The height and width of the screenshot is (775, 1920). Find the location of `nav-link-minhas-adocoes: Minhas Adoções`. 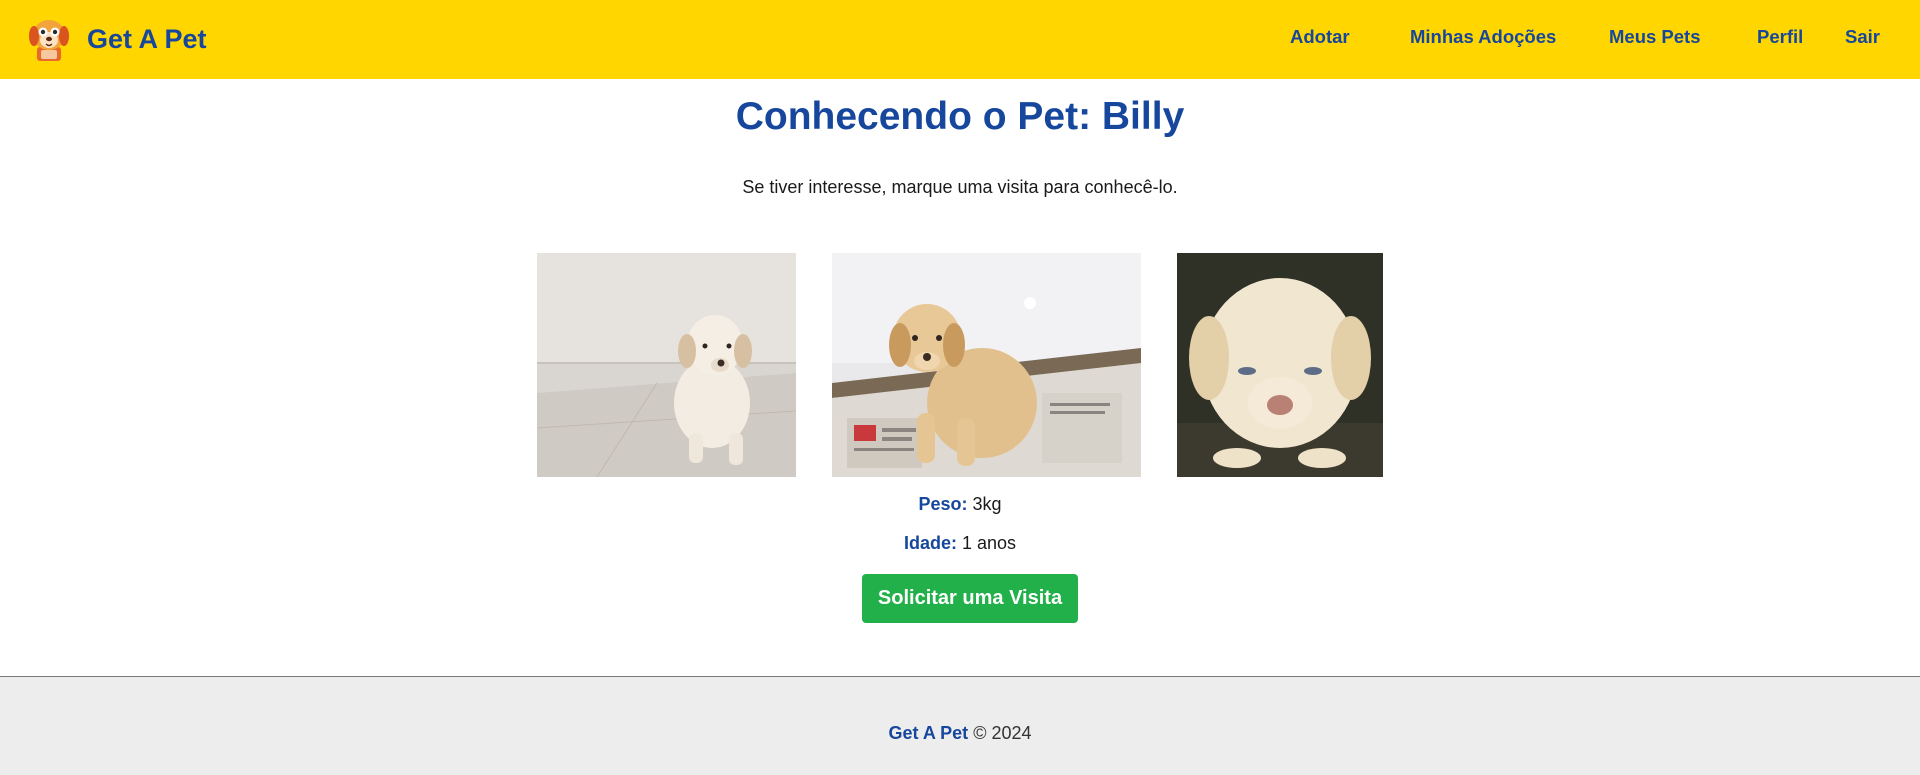

nav-link-minhas-adocoes: Minhas Adoções is located at coordinates (1483, 37).